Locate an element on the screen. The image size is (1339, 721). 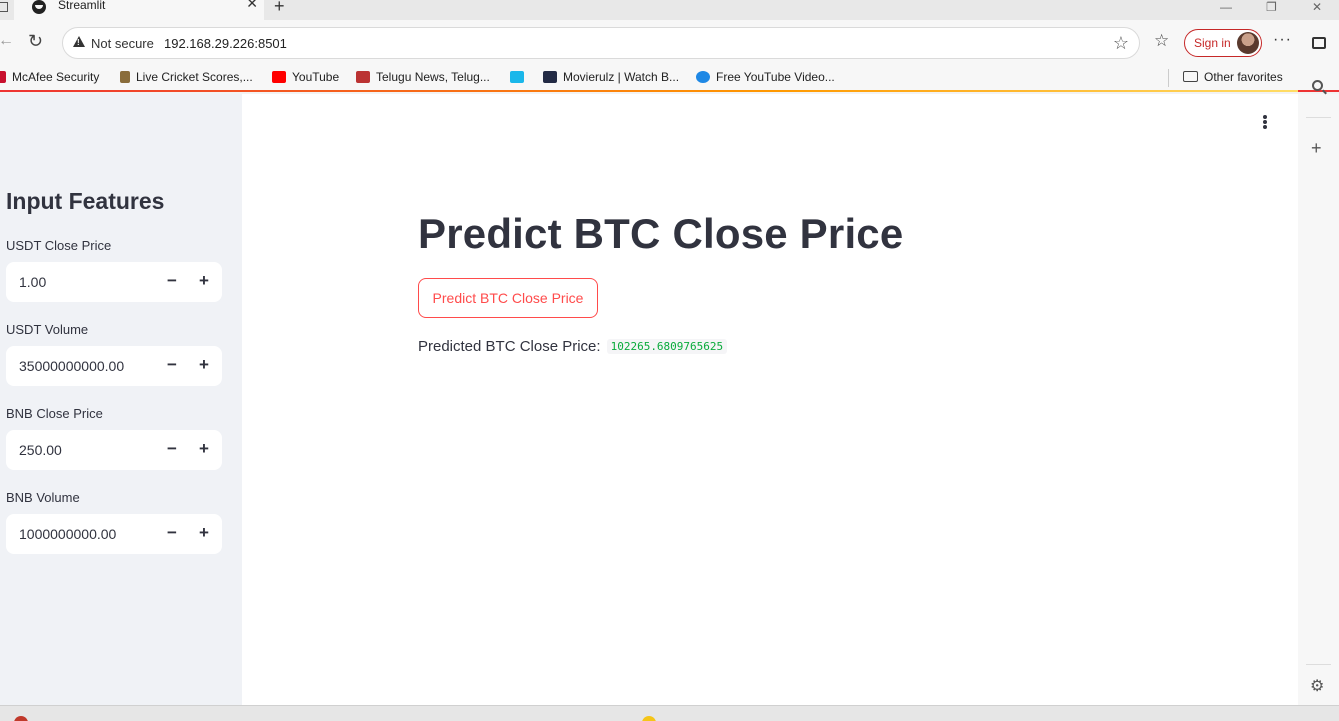
bnb-close-price-input: 250.00 − + is located at coordinates (114, 450).